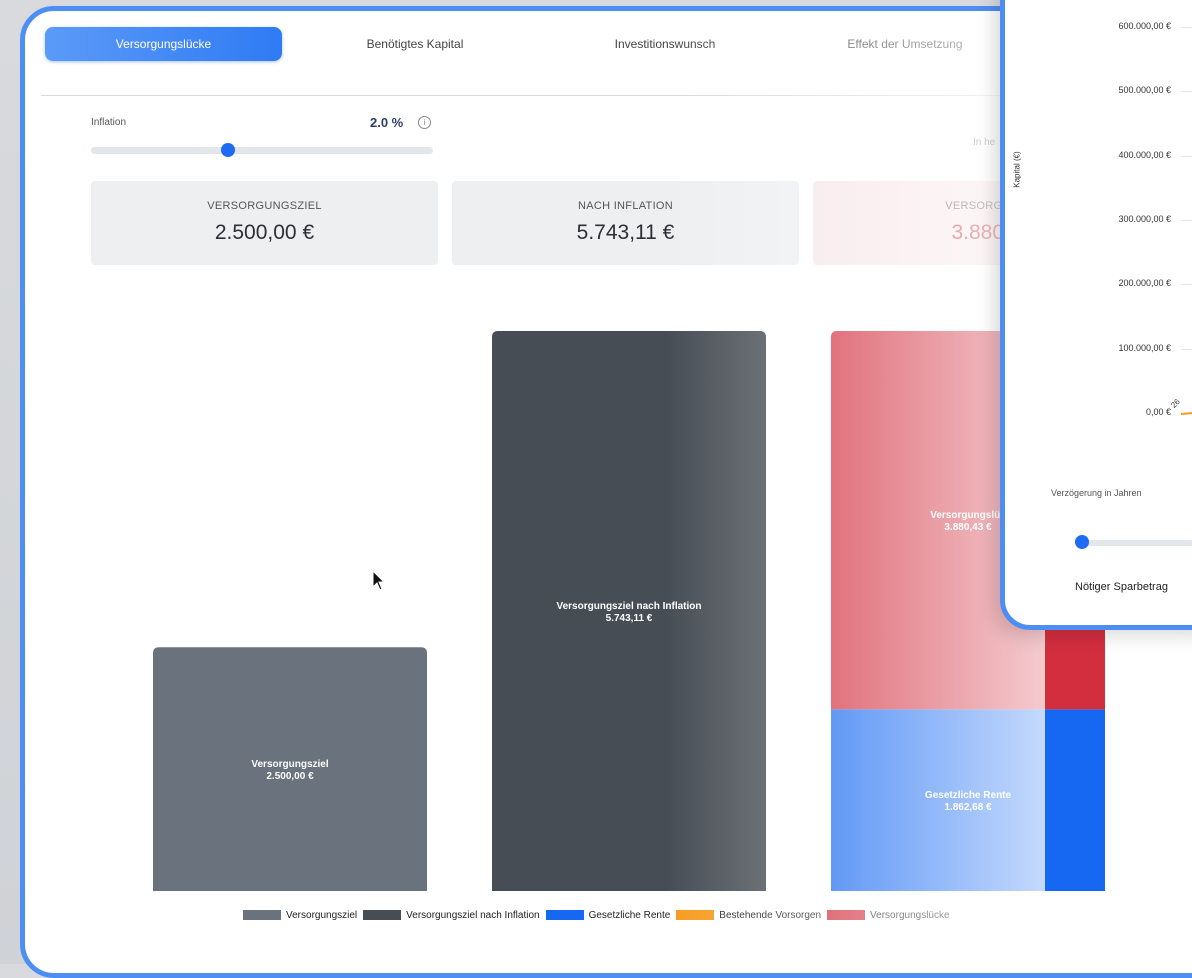 The height and width of the screenshot is (978, 1192). I want to click on stat-nach-inflation: NACH INFLATION 5.743,11 €, so click(625, 223).